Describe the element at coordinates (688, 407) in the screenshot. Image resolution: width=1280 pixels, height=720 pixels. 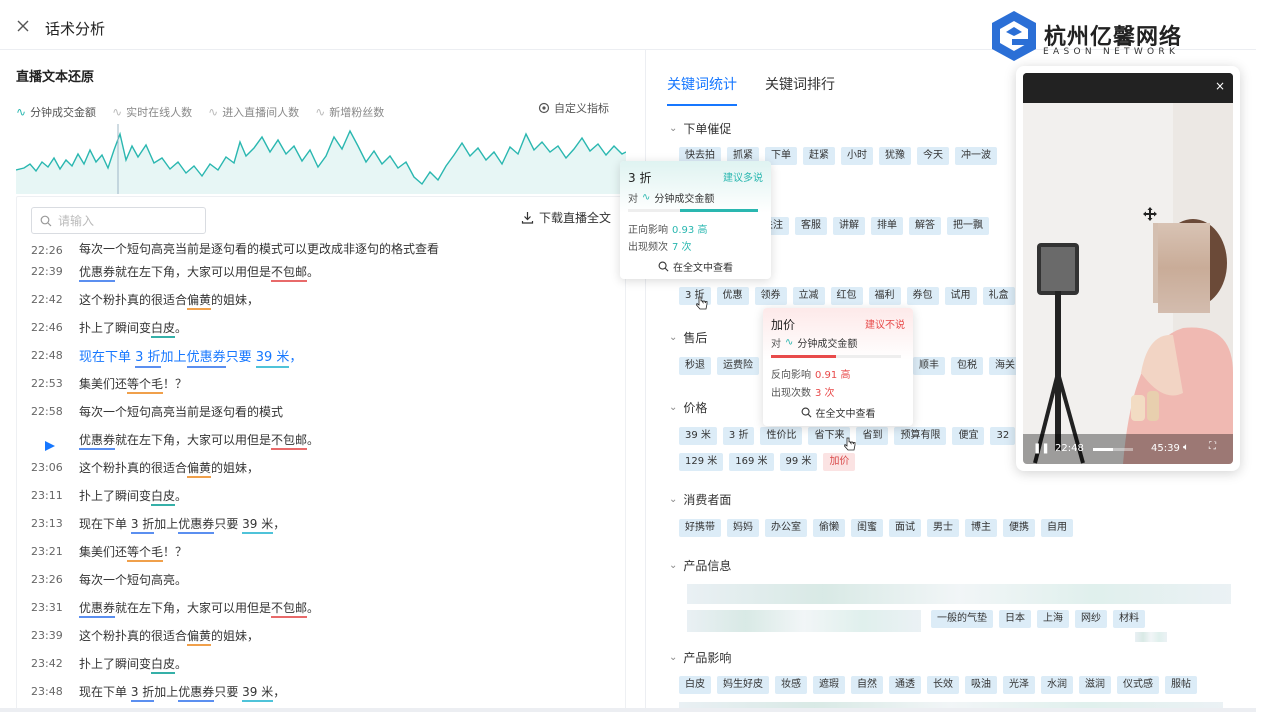
I see `group-price: ⌄ 价格` at that location.